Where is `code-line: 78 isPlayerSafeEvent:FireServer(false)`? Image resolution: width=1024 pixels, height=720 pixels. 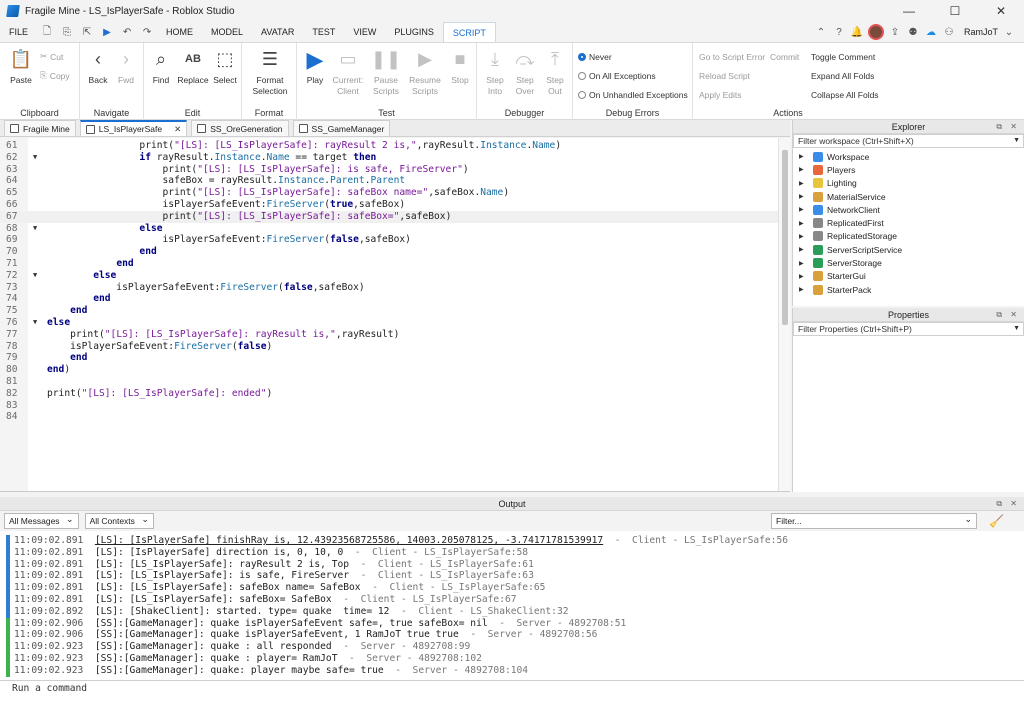
code-line: 78 isPlayerSafeEvent:FireServer(false) is located at coordinates (390, 347).